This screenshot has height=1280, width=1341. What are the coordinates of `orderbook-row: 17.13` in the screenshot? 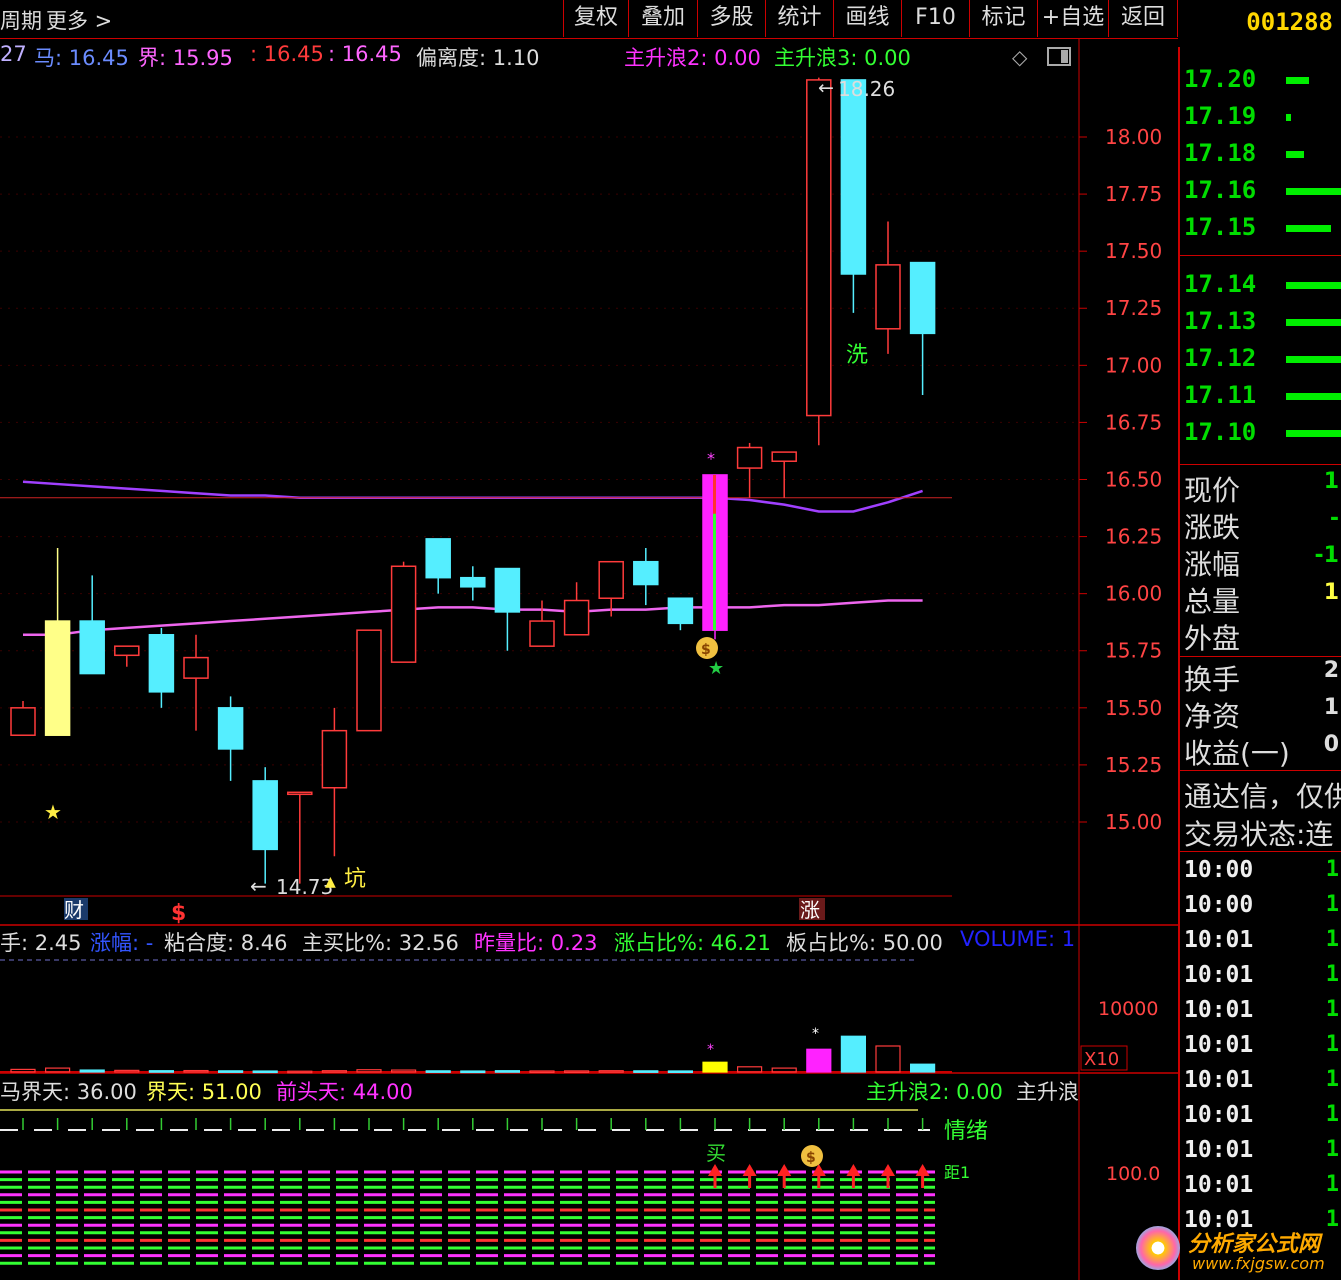 It's located at (1220, 322).